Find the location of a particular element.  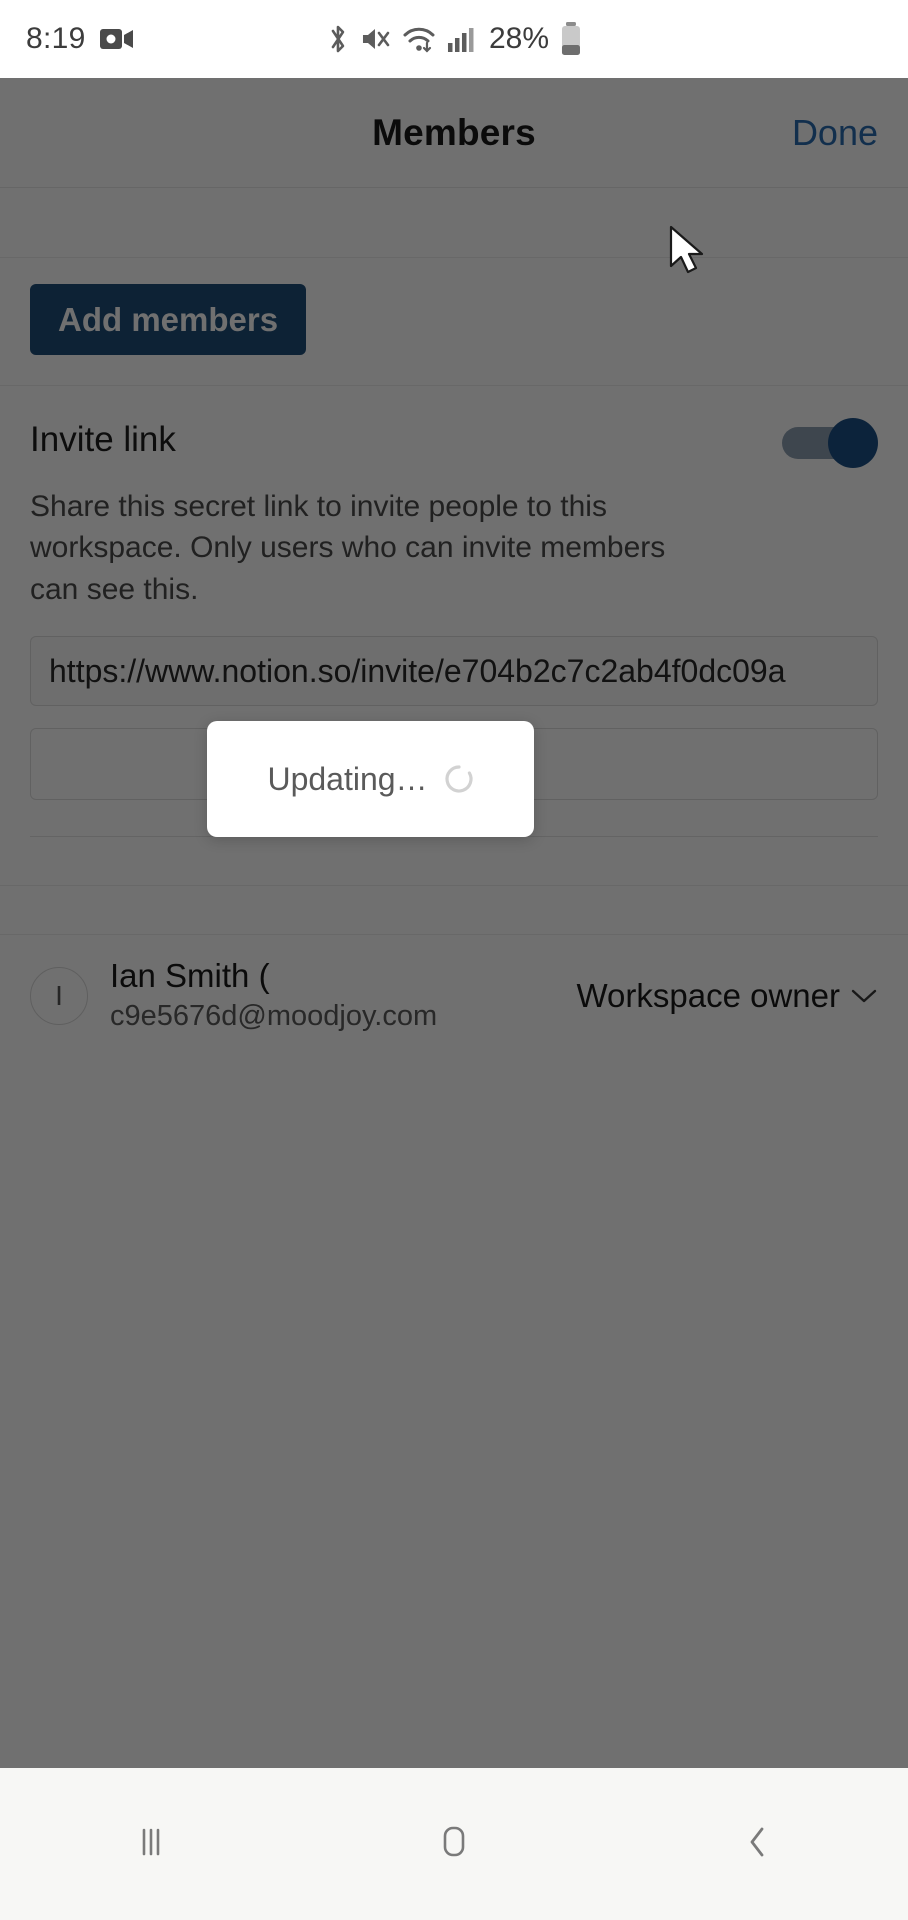

home-icon is located at coordinates (454, 1844).